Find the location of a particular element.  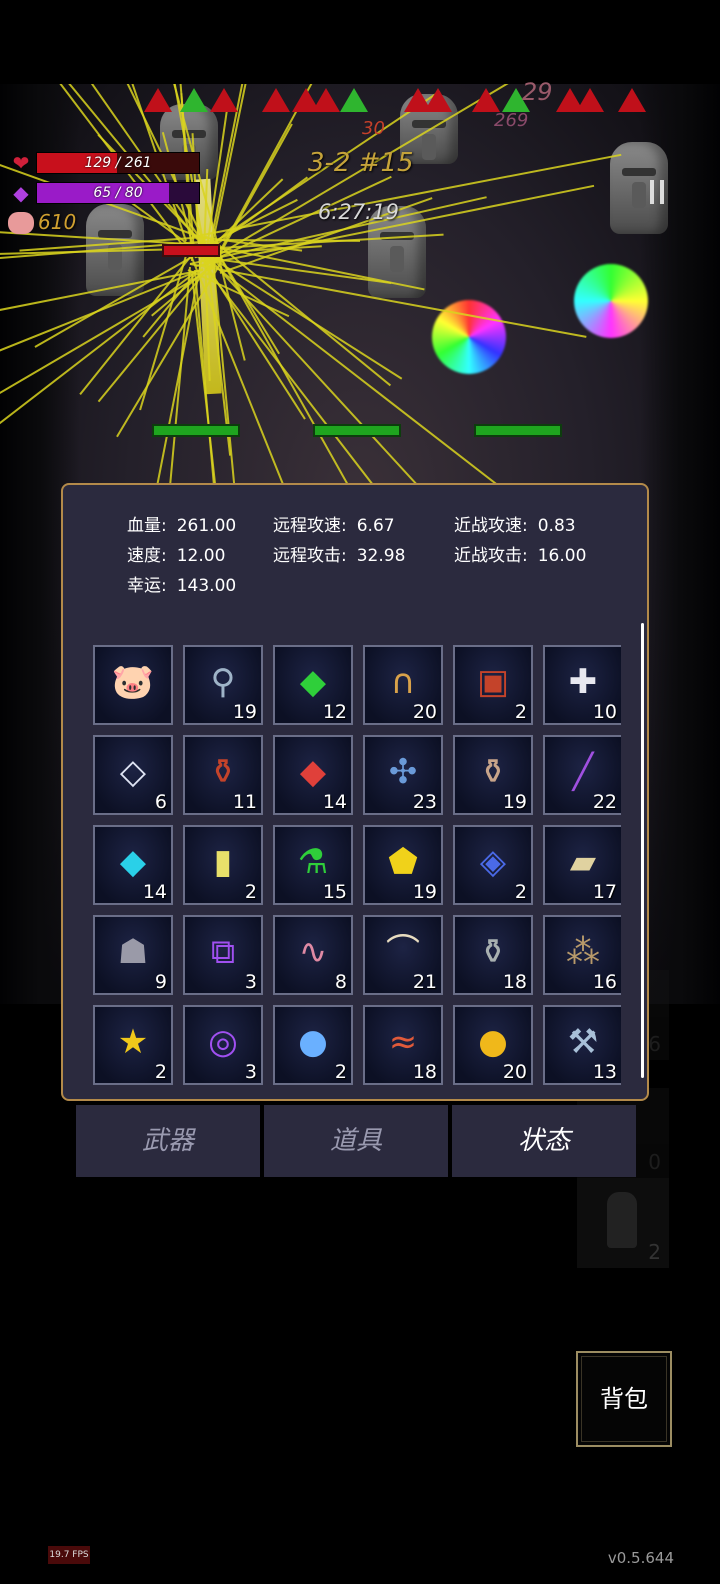

tab-weapons: 武器 is located at coordinates (168, 1141).